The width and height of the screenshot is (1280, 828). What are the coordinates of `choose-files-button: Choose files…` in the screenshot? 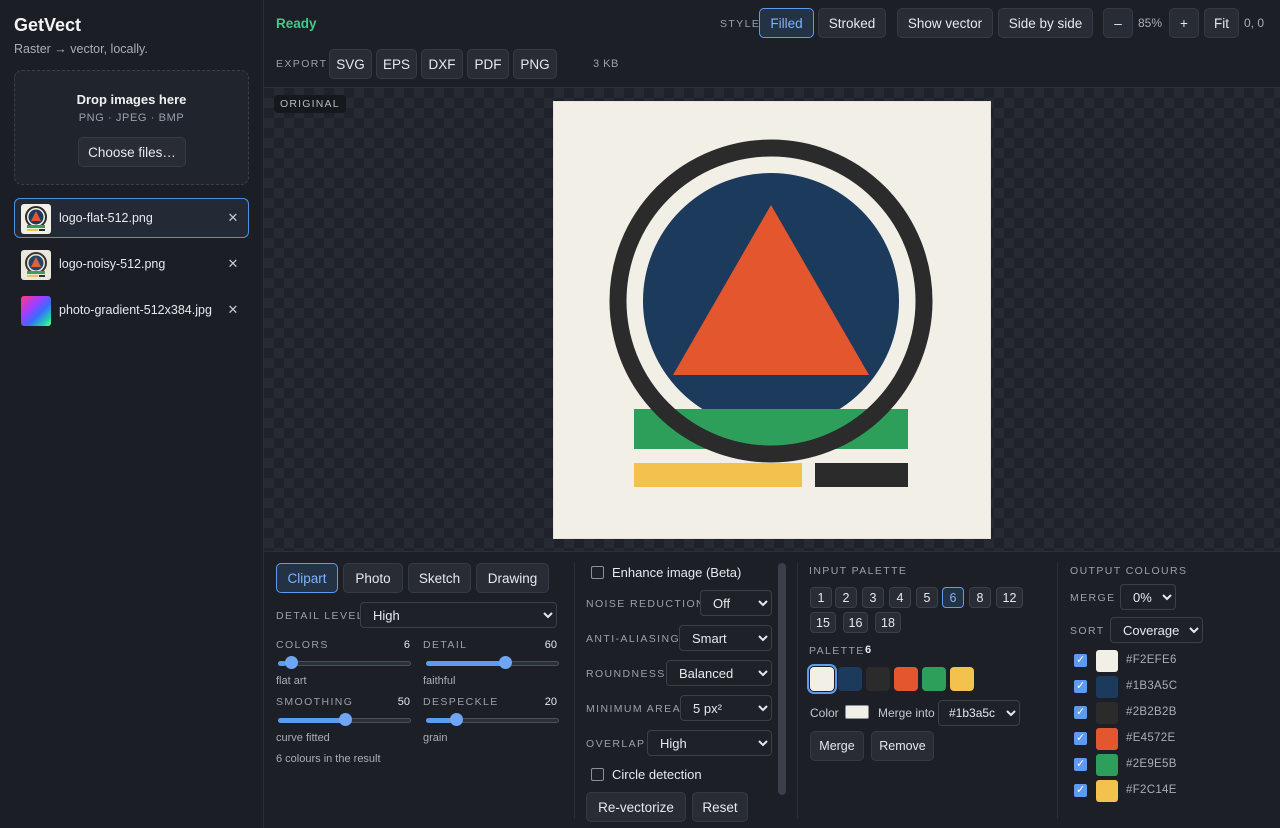 It's located at (132, 152).